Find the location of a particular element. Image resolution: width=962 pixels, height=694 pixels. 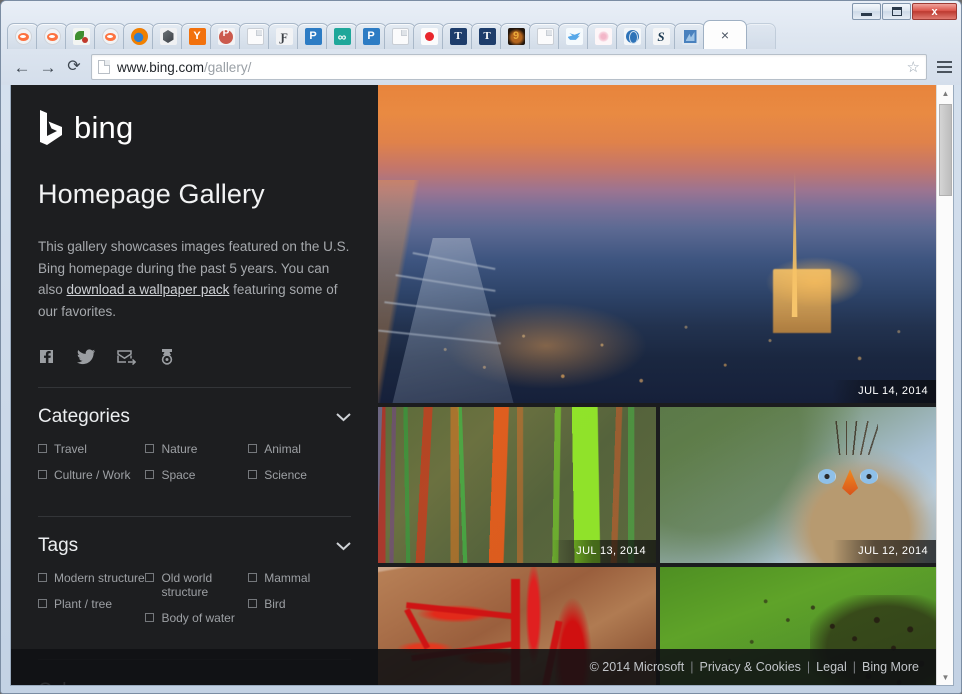

scroll-down-icon: ▼ is located at coordinates (945, 677).